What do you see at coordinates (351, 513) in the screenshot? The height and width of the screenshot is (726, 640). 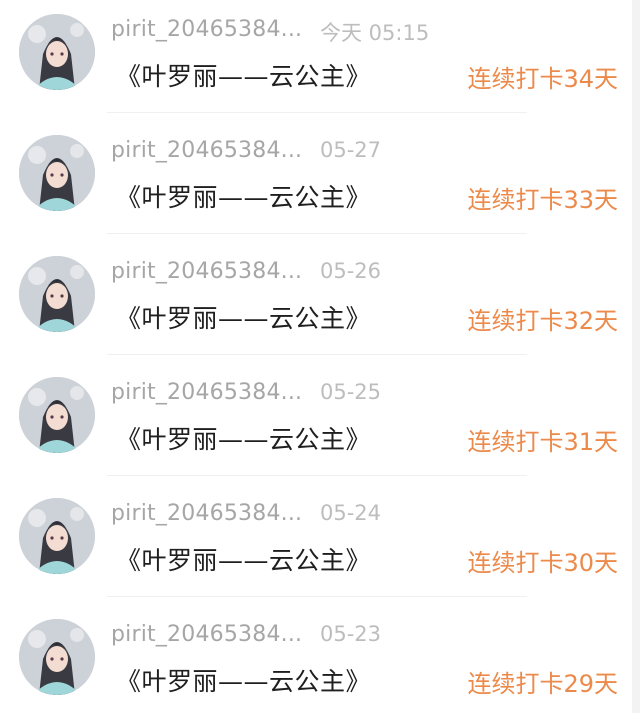 I see `post-date: 05-24` at bounding box center [351, 513].